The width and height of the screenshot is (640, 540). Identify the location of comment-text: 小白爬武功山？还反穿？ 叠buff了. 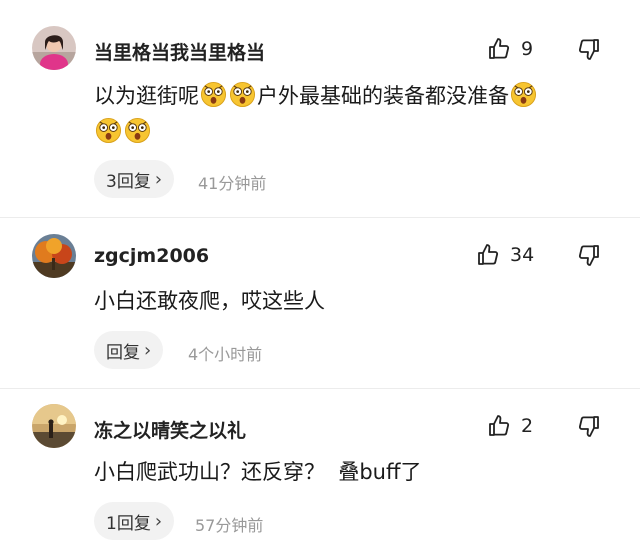
(258, 472).